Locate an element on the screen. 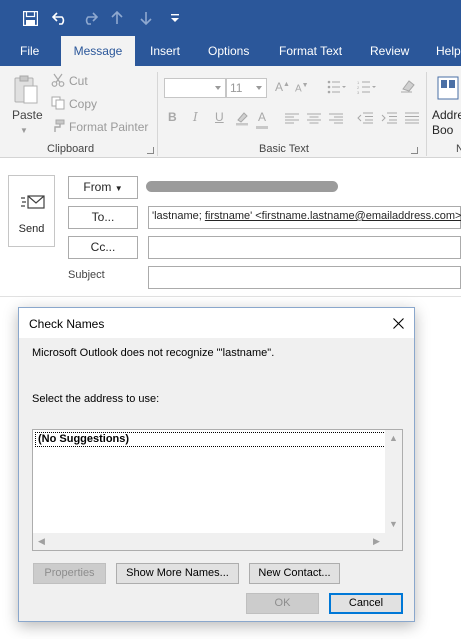 This screenshot has width=461, height=639. scrollbar-corner is located at coordinates (393, 541).